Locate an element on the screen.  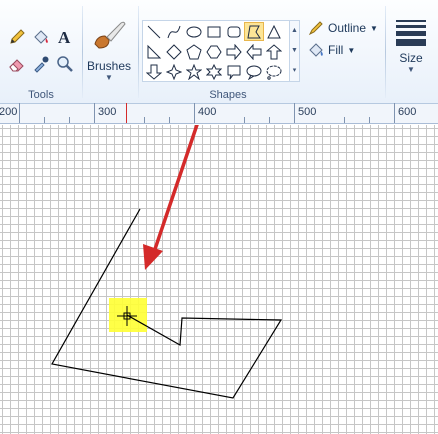
tools-group: A Tools is located at coordinates (41, 52).